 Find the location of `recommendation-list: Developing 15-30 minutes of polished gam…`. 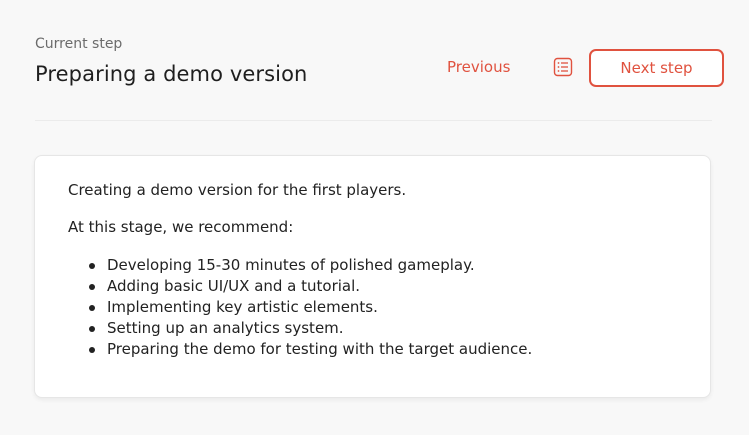

recommendation-list: Developing 15-30 minutes of polished gam… is located at coordinates (310, 307).